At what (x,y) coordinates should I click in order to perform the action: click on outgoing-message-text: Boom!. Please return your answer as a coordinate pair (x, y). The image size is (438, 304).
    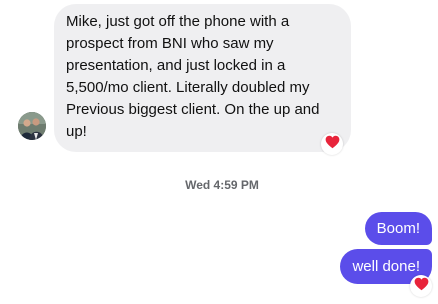
    Looking at the image, I should click on (398, 228).